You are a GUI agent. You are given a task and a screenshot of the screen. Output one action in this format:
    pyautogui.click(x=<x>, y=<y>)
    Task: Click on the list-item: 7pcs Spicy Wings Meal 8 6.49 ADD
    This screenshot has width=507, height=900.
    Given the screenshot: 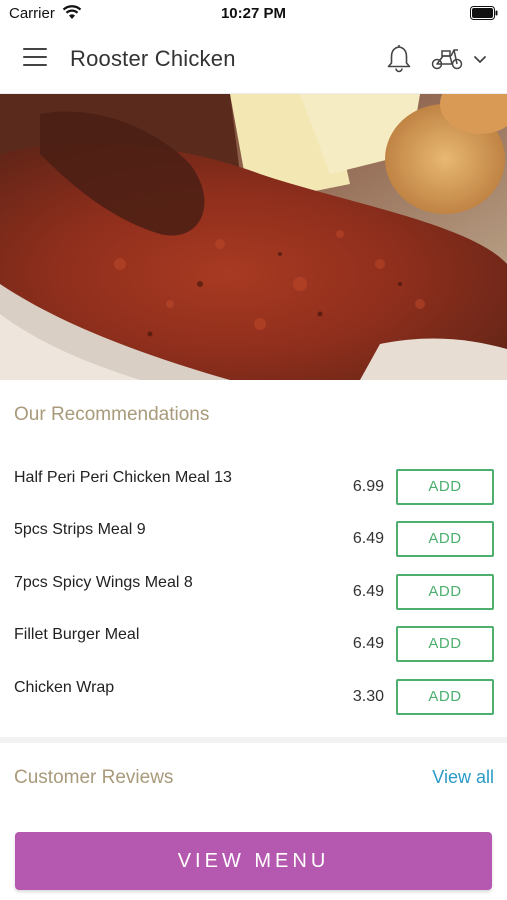 What is the action you would take?
    pyautogui.click(x=253, y=599)
    